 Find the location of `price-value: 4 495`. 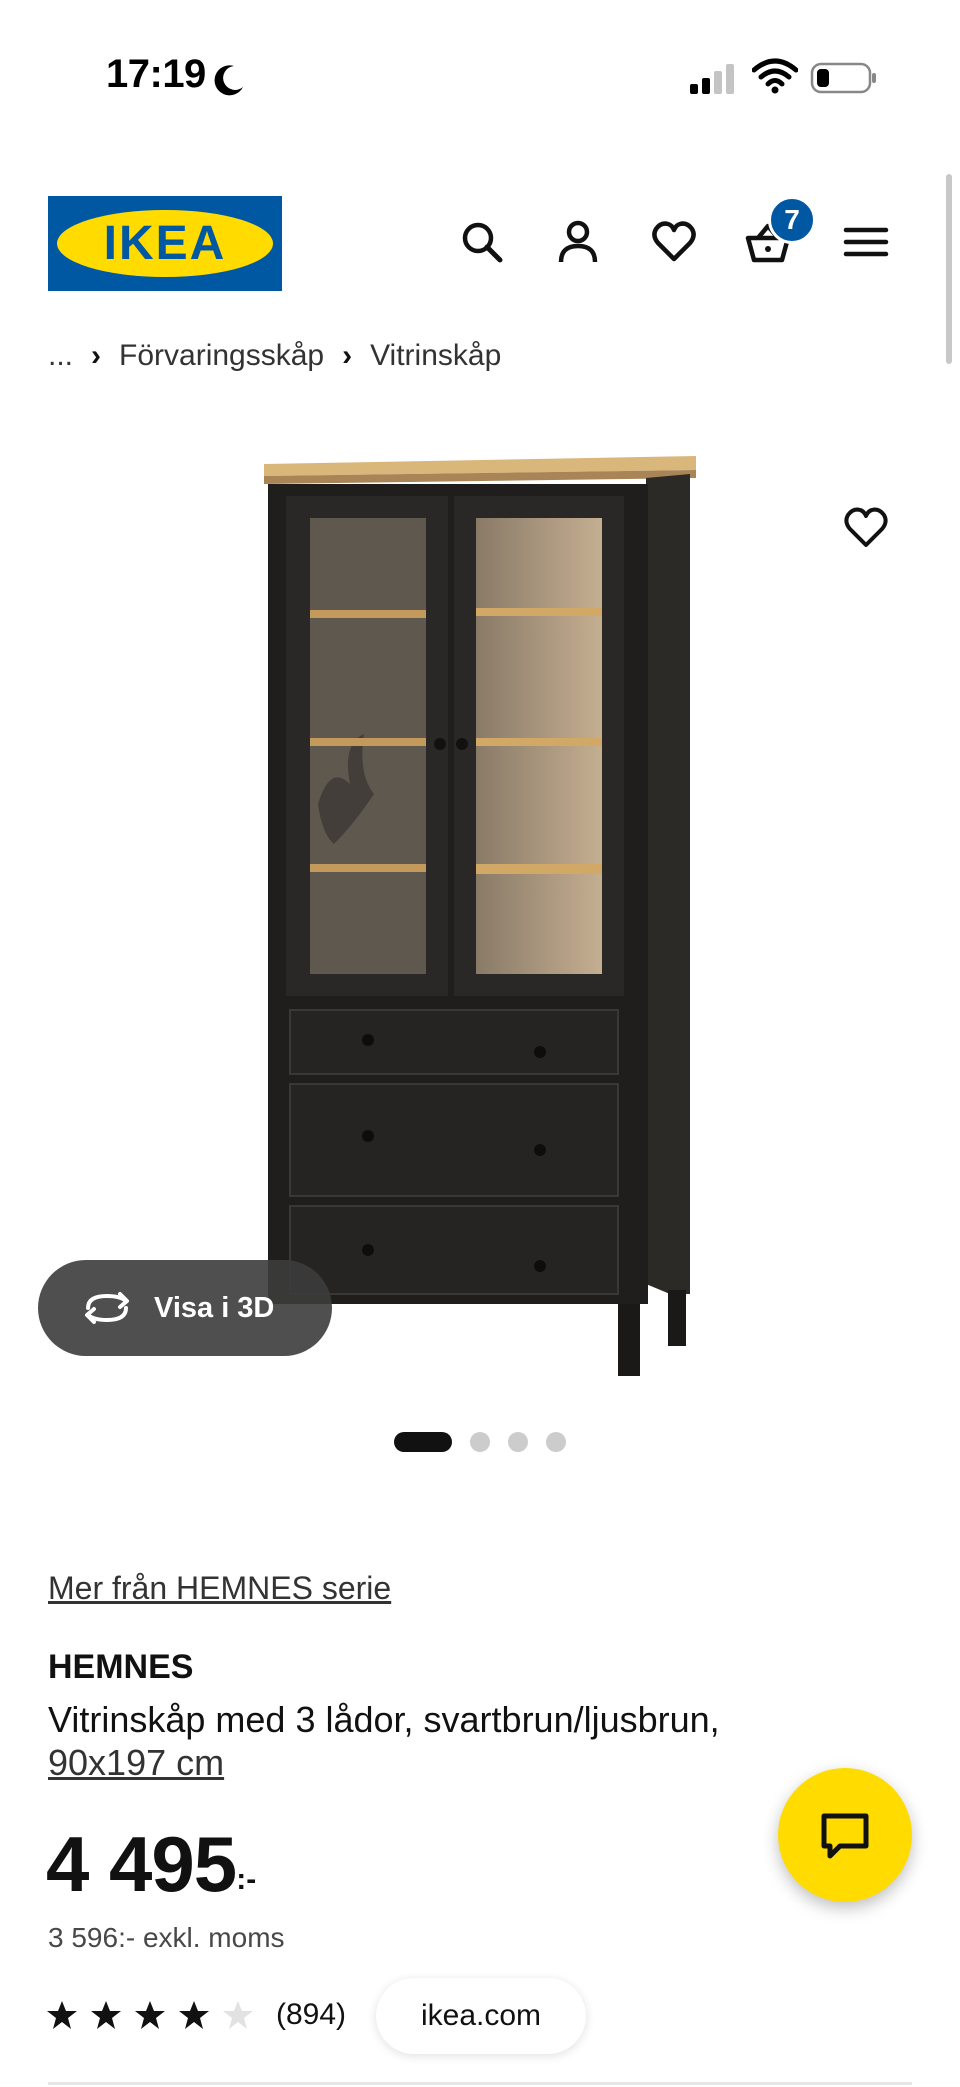

price-value: 4 495 is located at coordinates (141, 1864).